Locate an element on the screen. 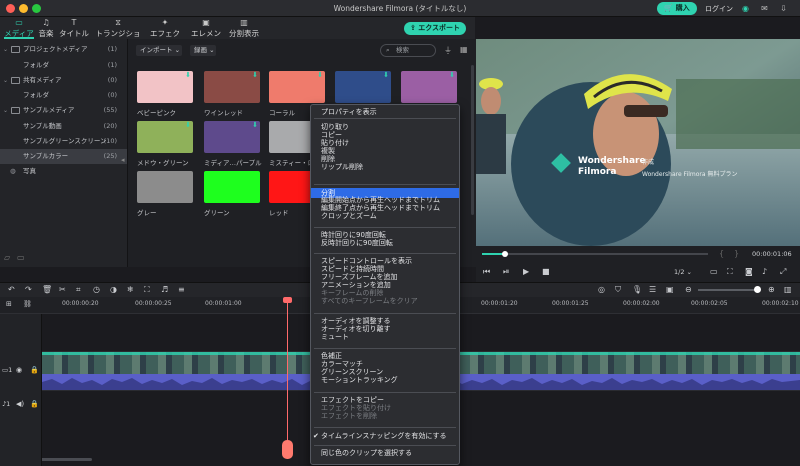 This screenshot has height=466, width=800. playhead-bottom-handle is located at coordinates (287, 449).